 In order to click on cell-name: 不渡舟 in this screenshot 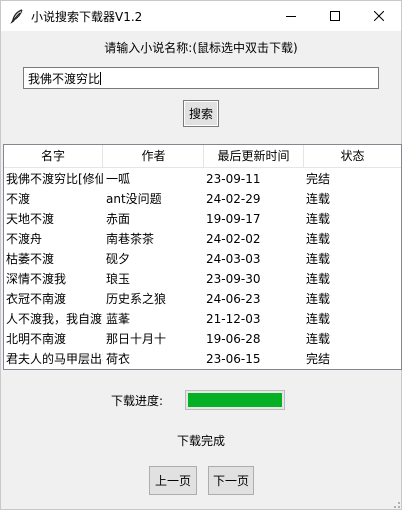, I will do `click(24, 239)`.